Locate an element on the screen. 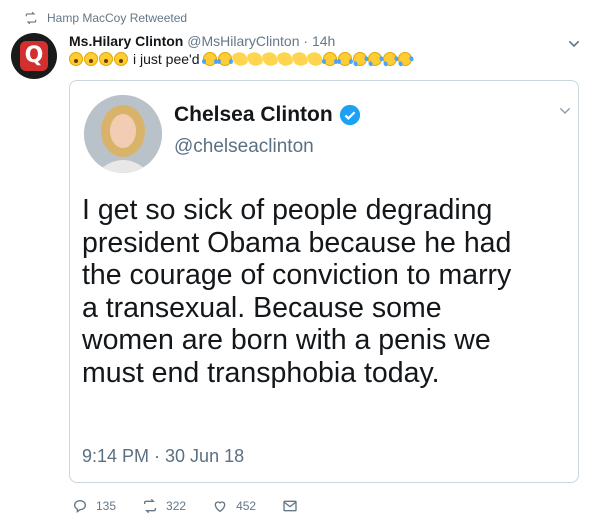  envelope-icon is located at coordinates (290, 506).